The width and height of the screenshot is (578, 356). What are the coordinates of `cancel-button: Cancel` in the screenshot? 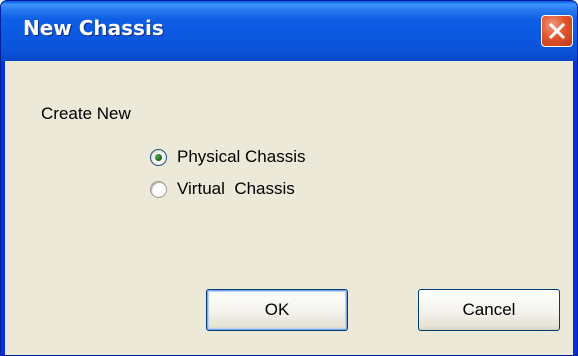 It's located at (489, 310).